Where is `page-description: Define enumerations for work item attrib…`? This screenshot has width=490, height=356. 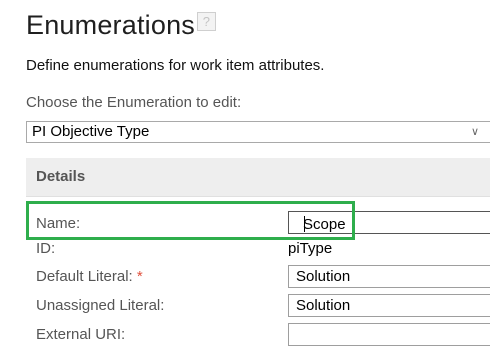
page-description: Define enumerations for work item attrib… is located at coordinates (175, 65).